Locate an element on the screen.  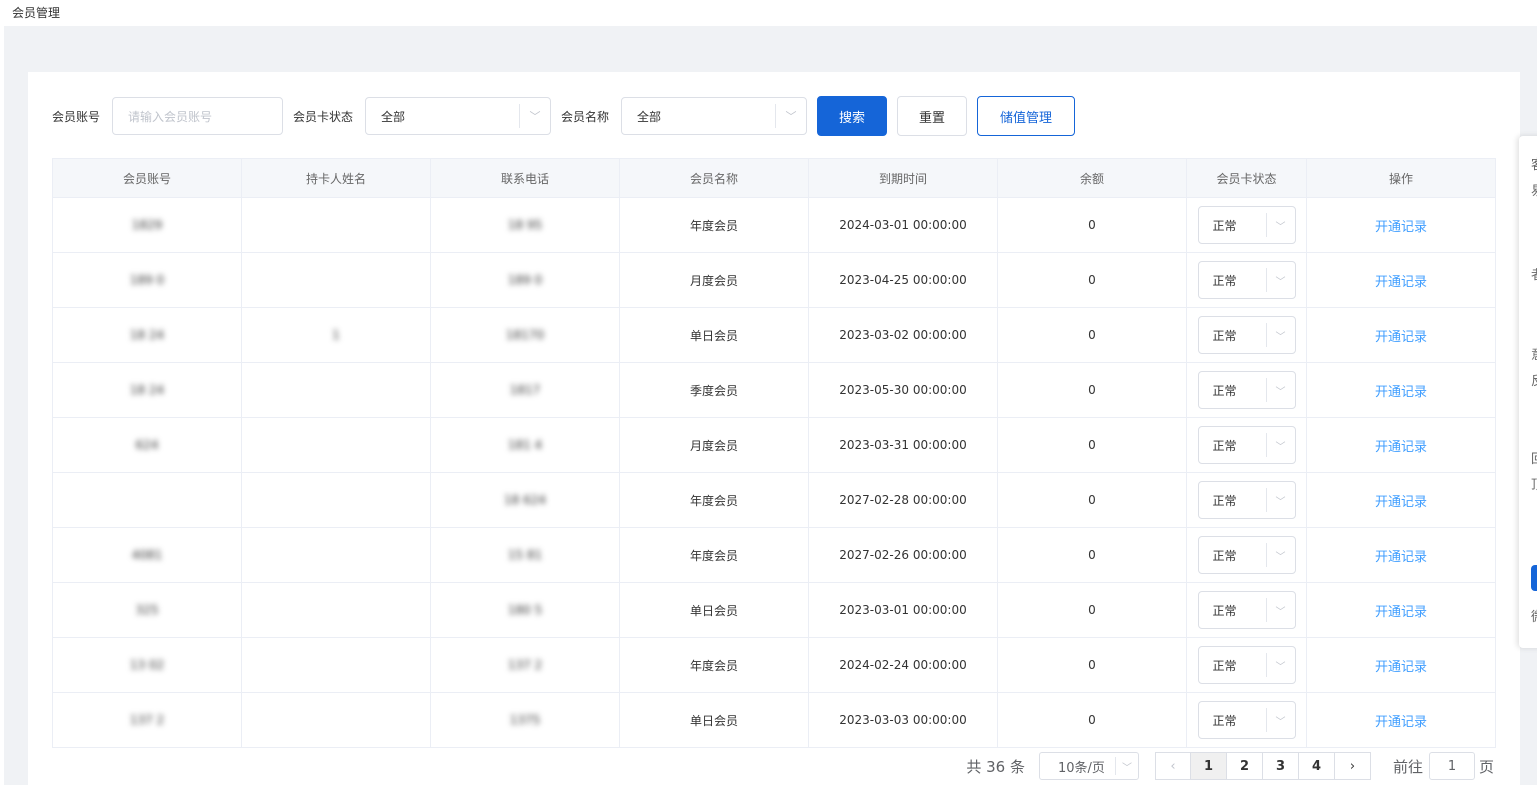
account-cell-text: 18 24 is located at coordinates (147, 335).